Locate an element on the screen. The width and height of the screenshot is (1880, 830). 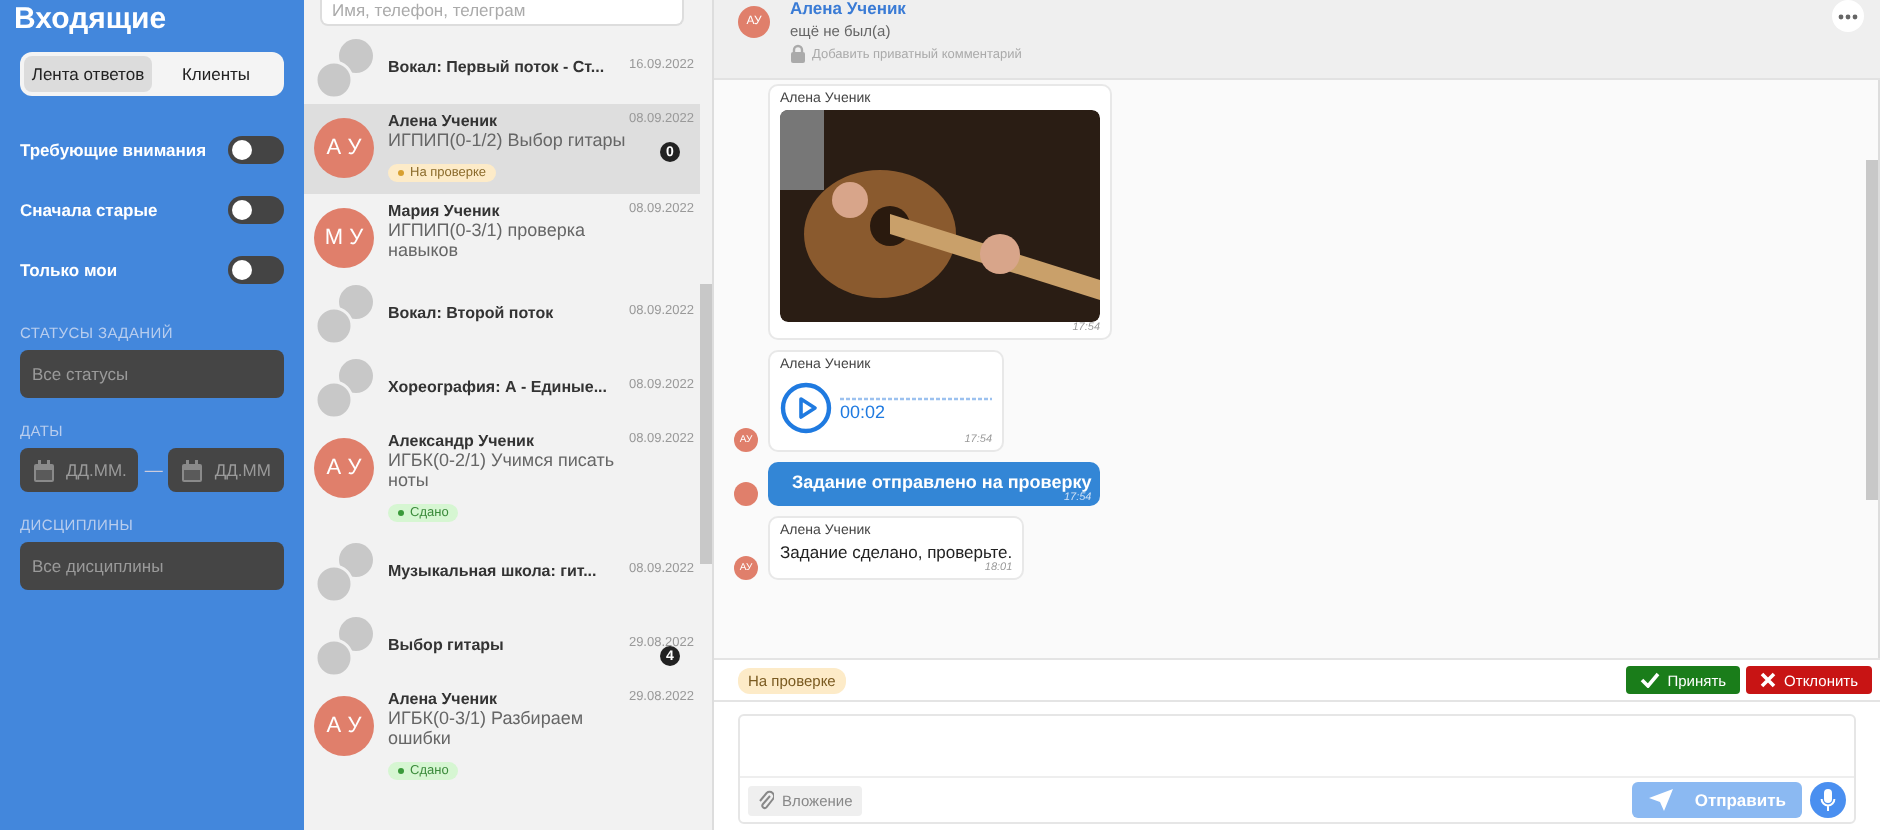
close-icon is located at coordinates (1768, 680).